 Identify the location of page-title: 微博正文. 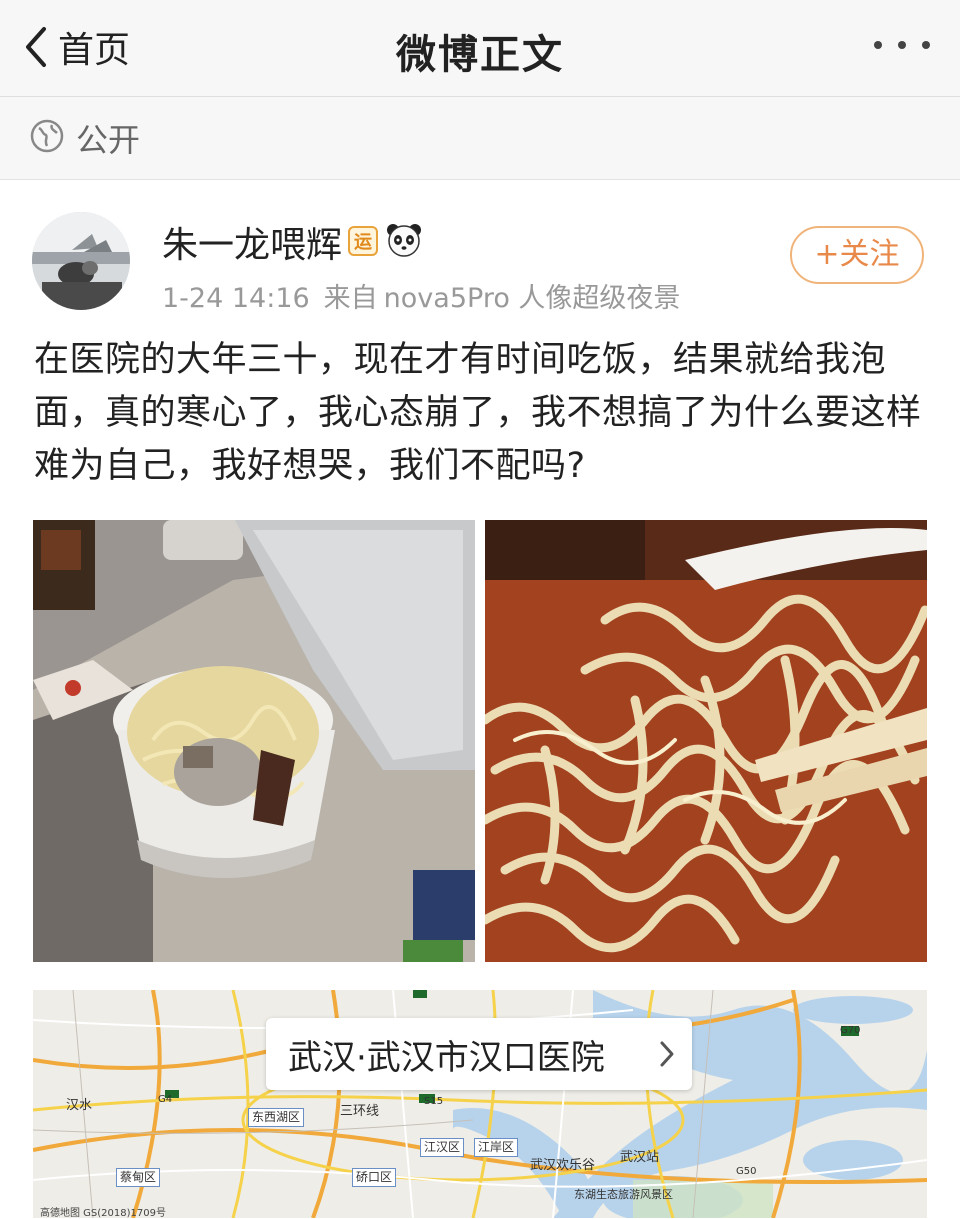
(480, 55).